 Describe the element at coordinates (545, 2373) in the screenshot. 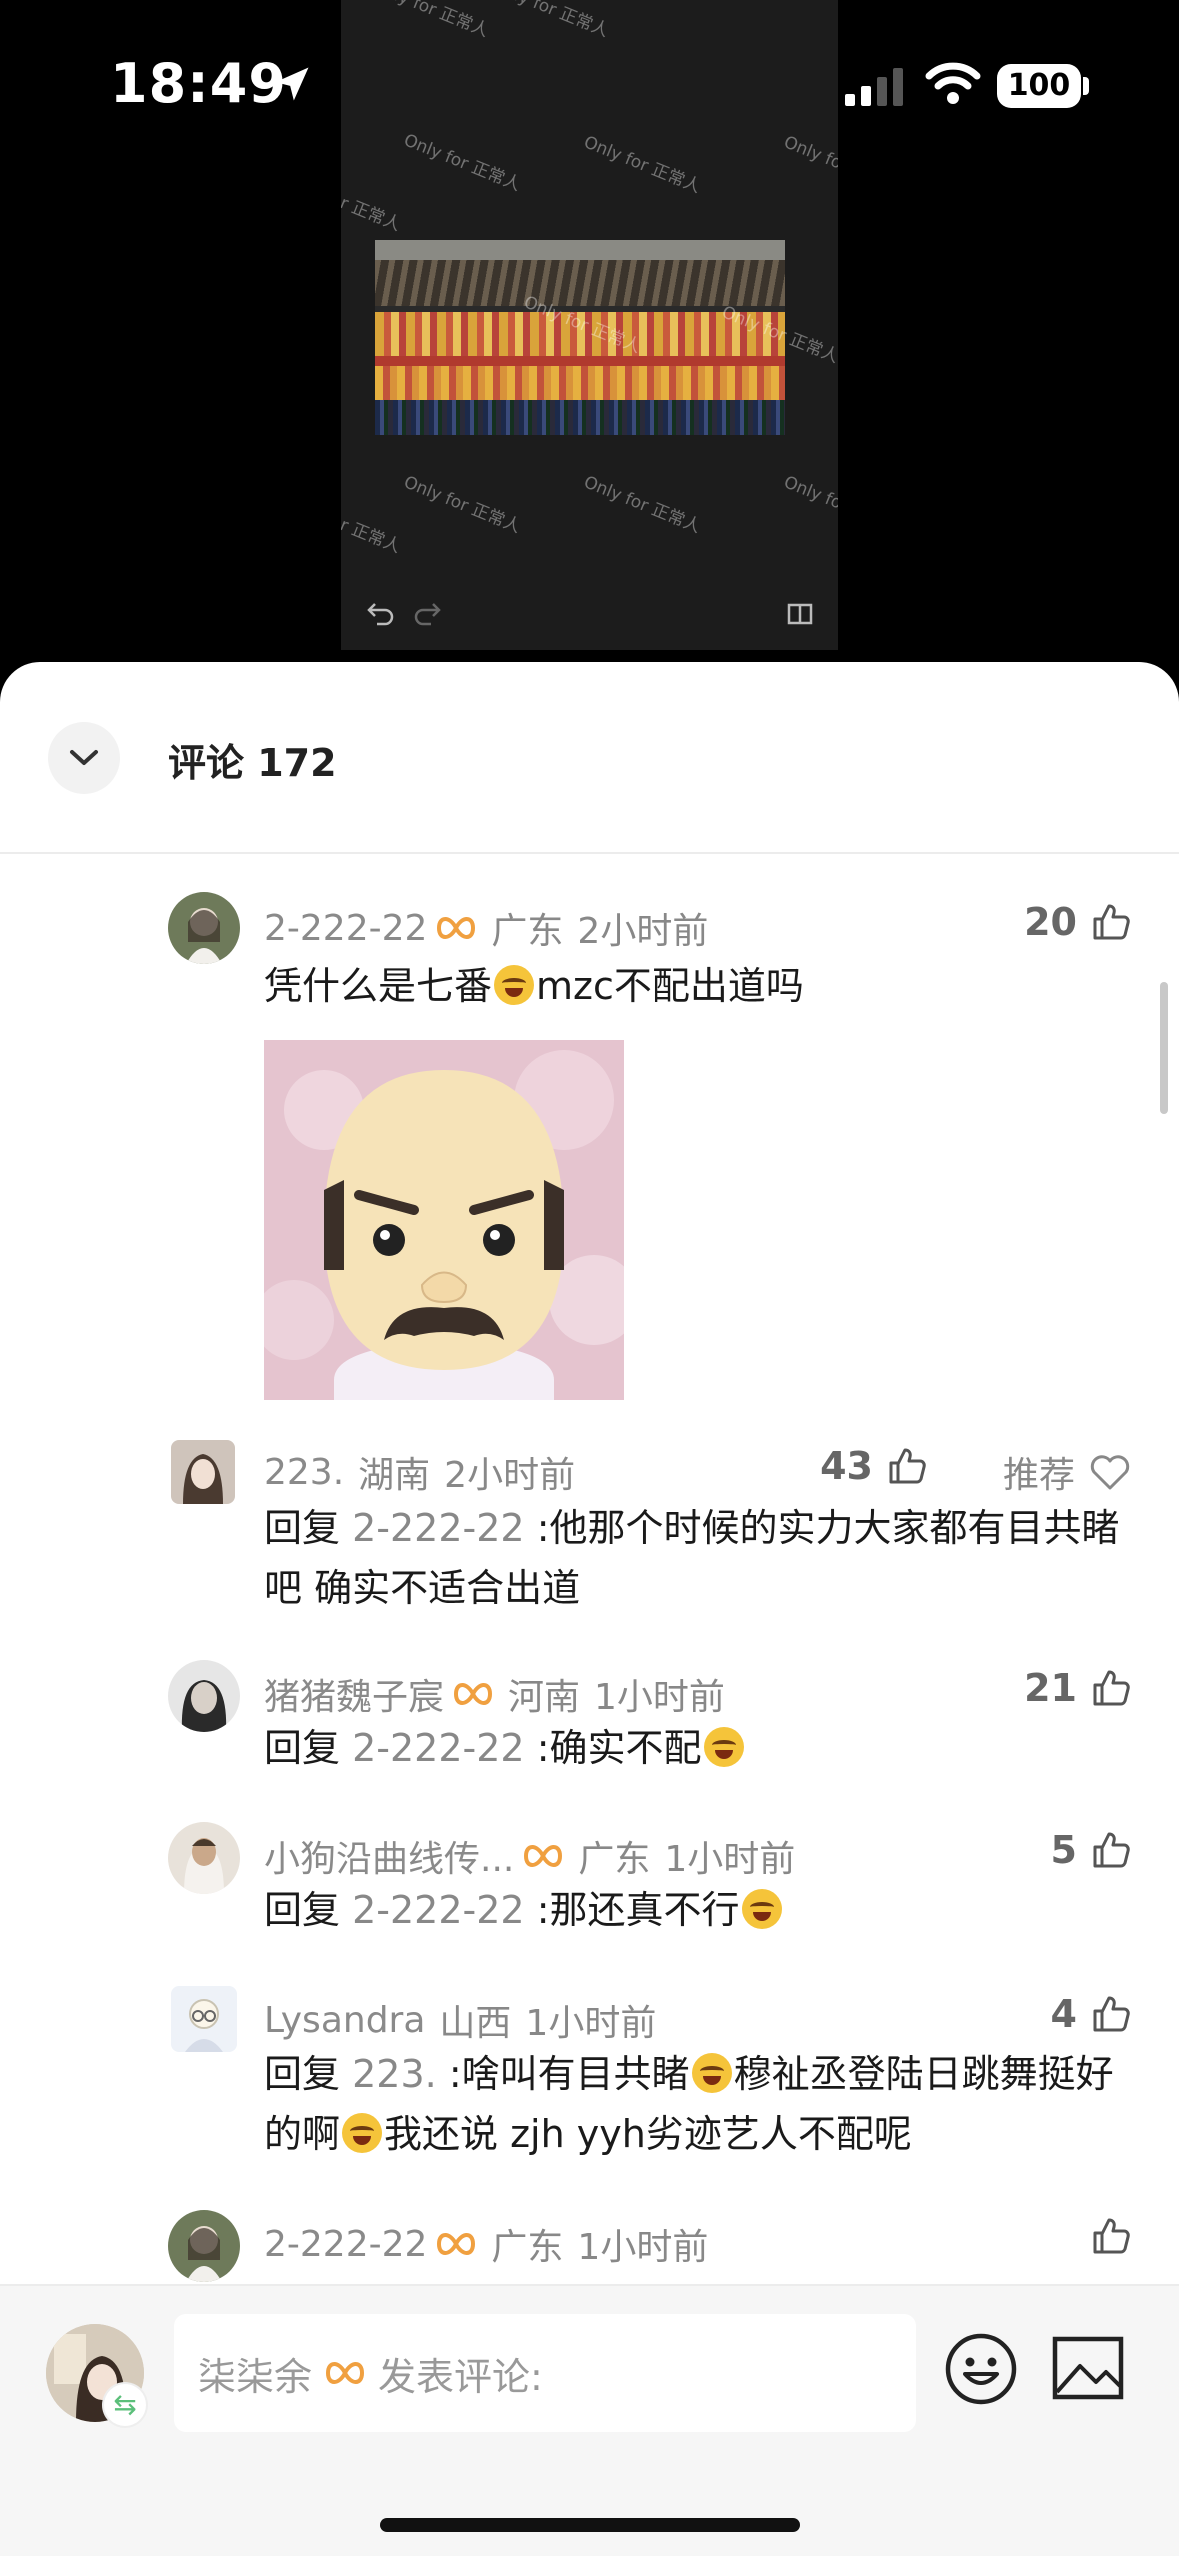

I see `comment-input: 柒柒余 发表评论:` at that location.